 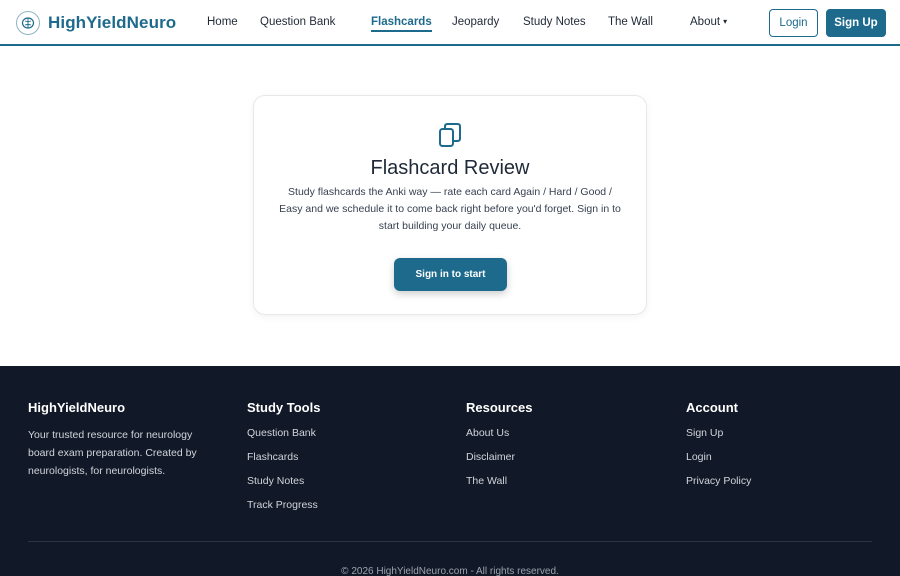 I want to click on signup-button: Sign Up, so click(x=856, y=23).